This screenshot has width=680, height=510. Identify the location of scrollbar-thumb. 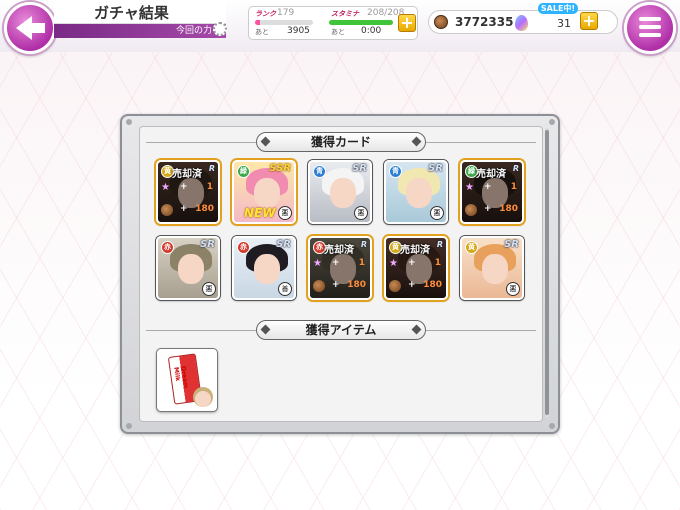
(547, 272).